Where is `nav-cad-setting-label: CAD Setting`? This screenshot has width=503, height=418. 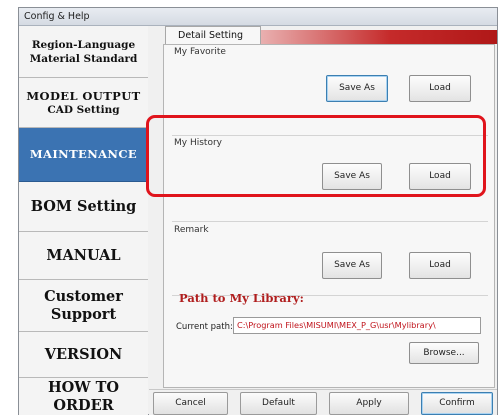
nav-cad-setting-label: CAD Setting is located at coordinates (83, 110).